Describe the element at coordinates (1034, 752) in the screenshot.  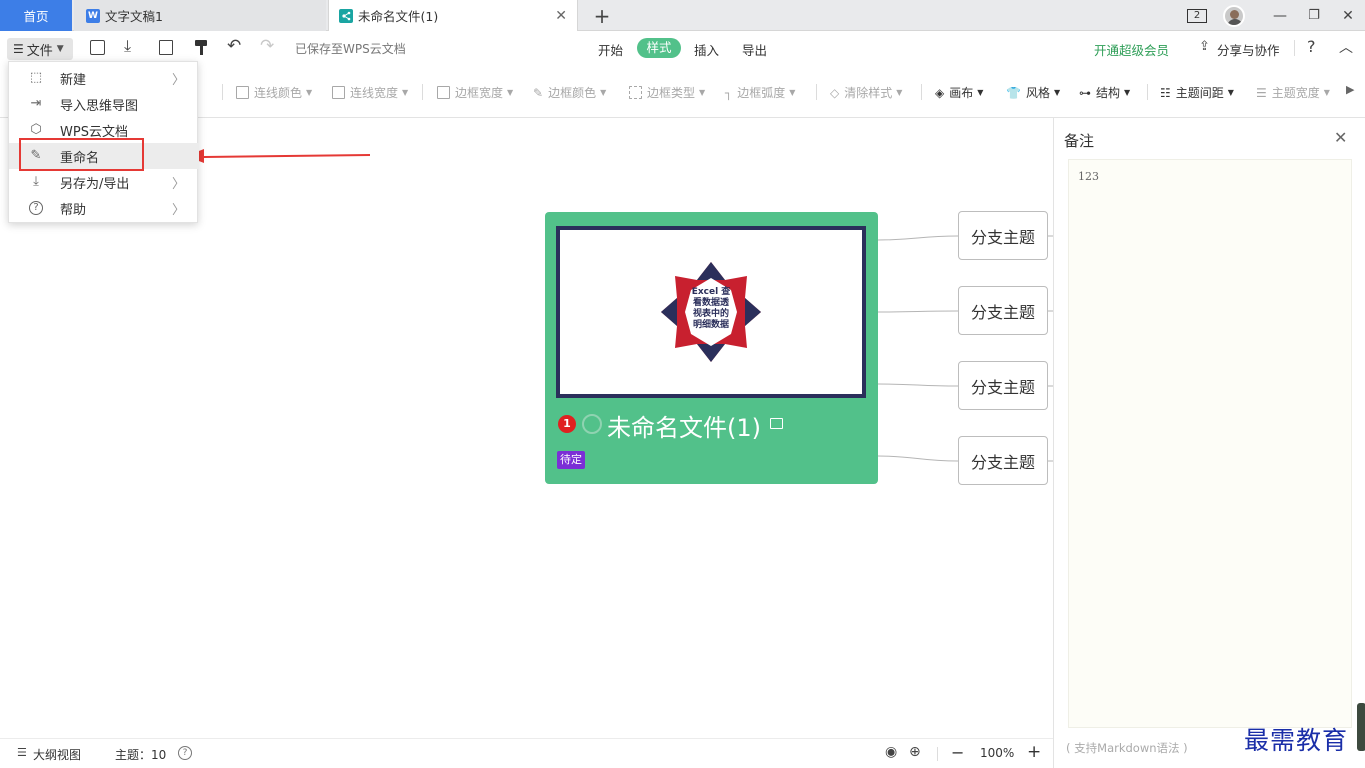
I see `zoom-in-button: +` at that location.